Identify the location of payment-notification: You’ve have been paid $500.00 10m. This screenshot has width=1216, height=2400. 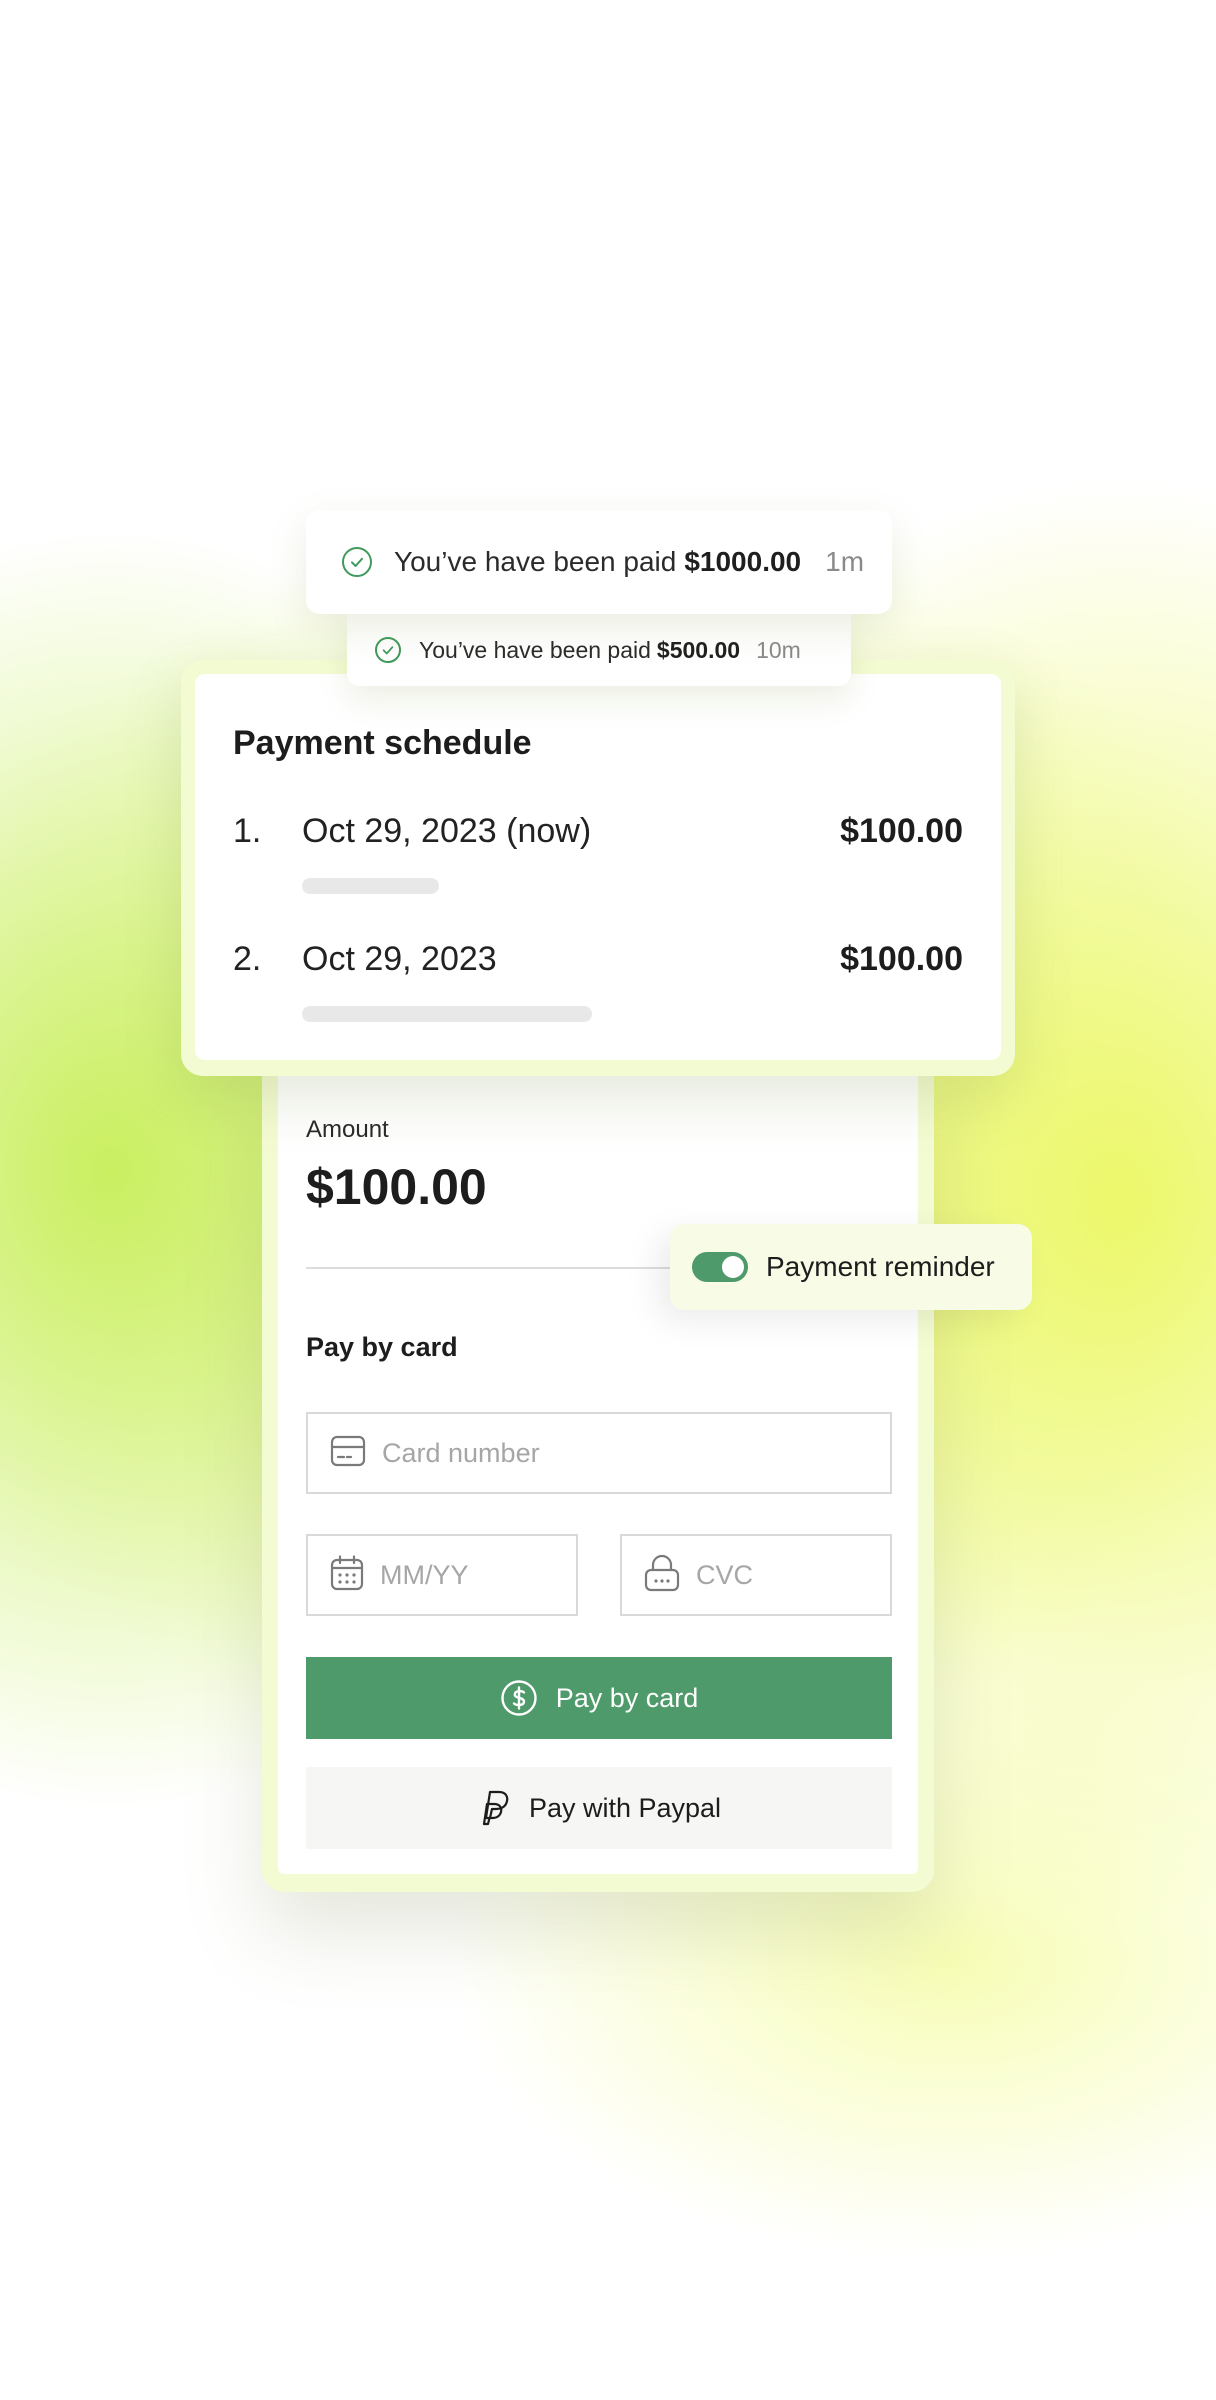
(599, 650).